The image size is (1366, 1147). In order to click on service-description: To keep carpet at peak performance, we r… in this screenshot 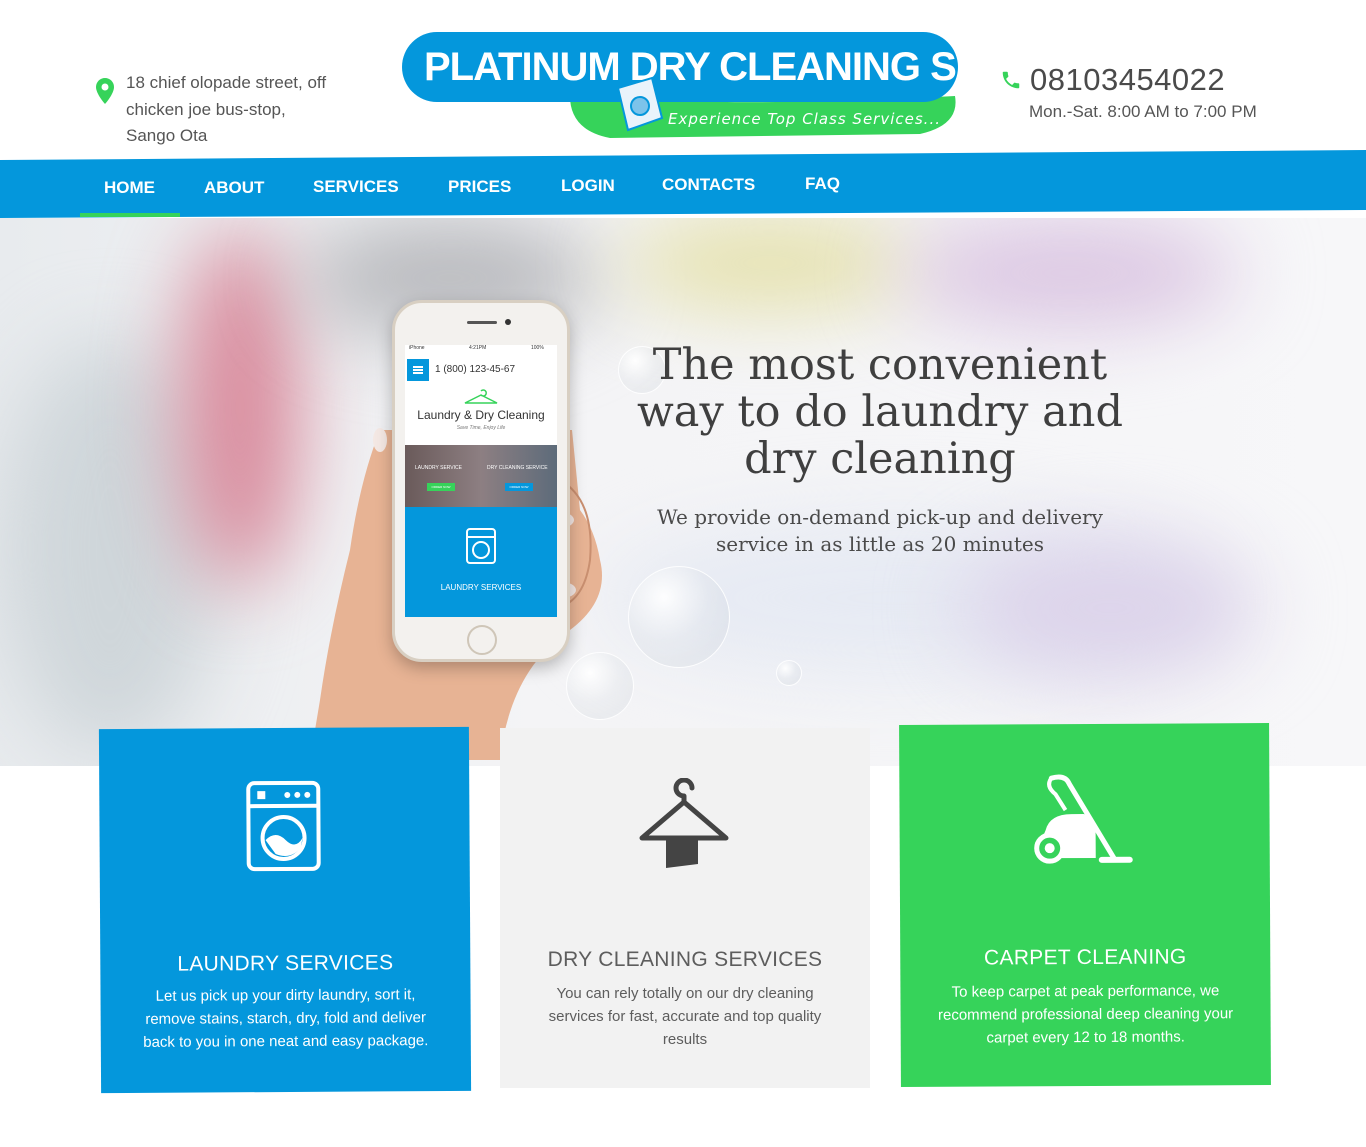, I will do `click(1085, 1014)`.